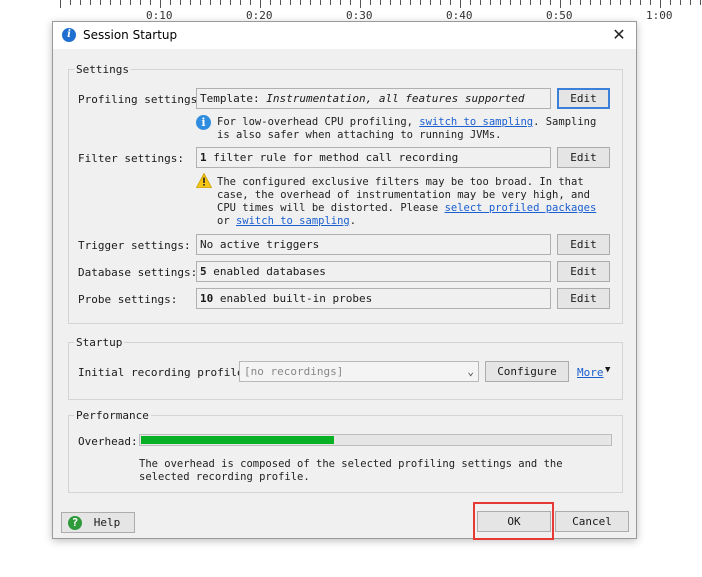 This screenshot has height=577, width=702. Describe the element at coordinates (130, 35) in the screenshot. I see `dialog-title: Session Startup` at that location.